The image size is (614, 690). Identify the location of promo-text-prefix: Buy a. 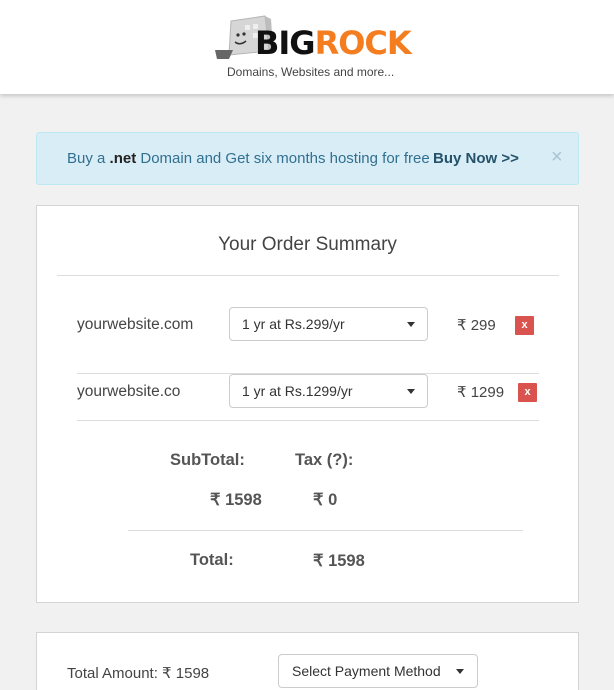
(88, 158).